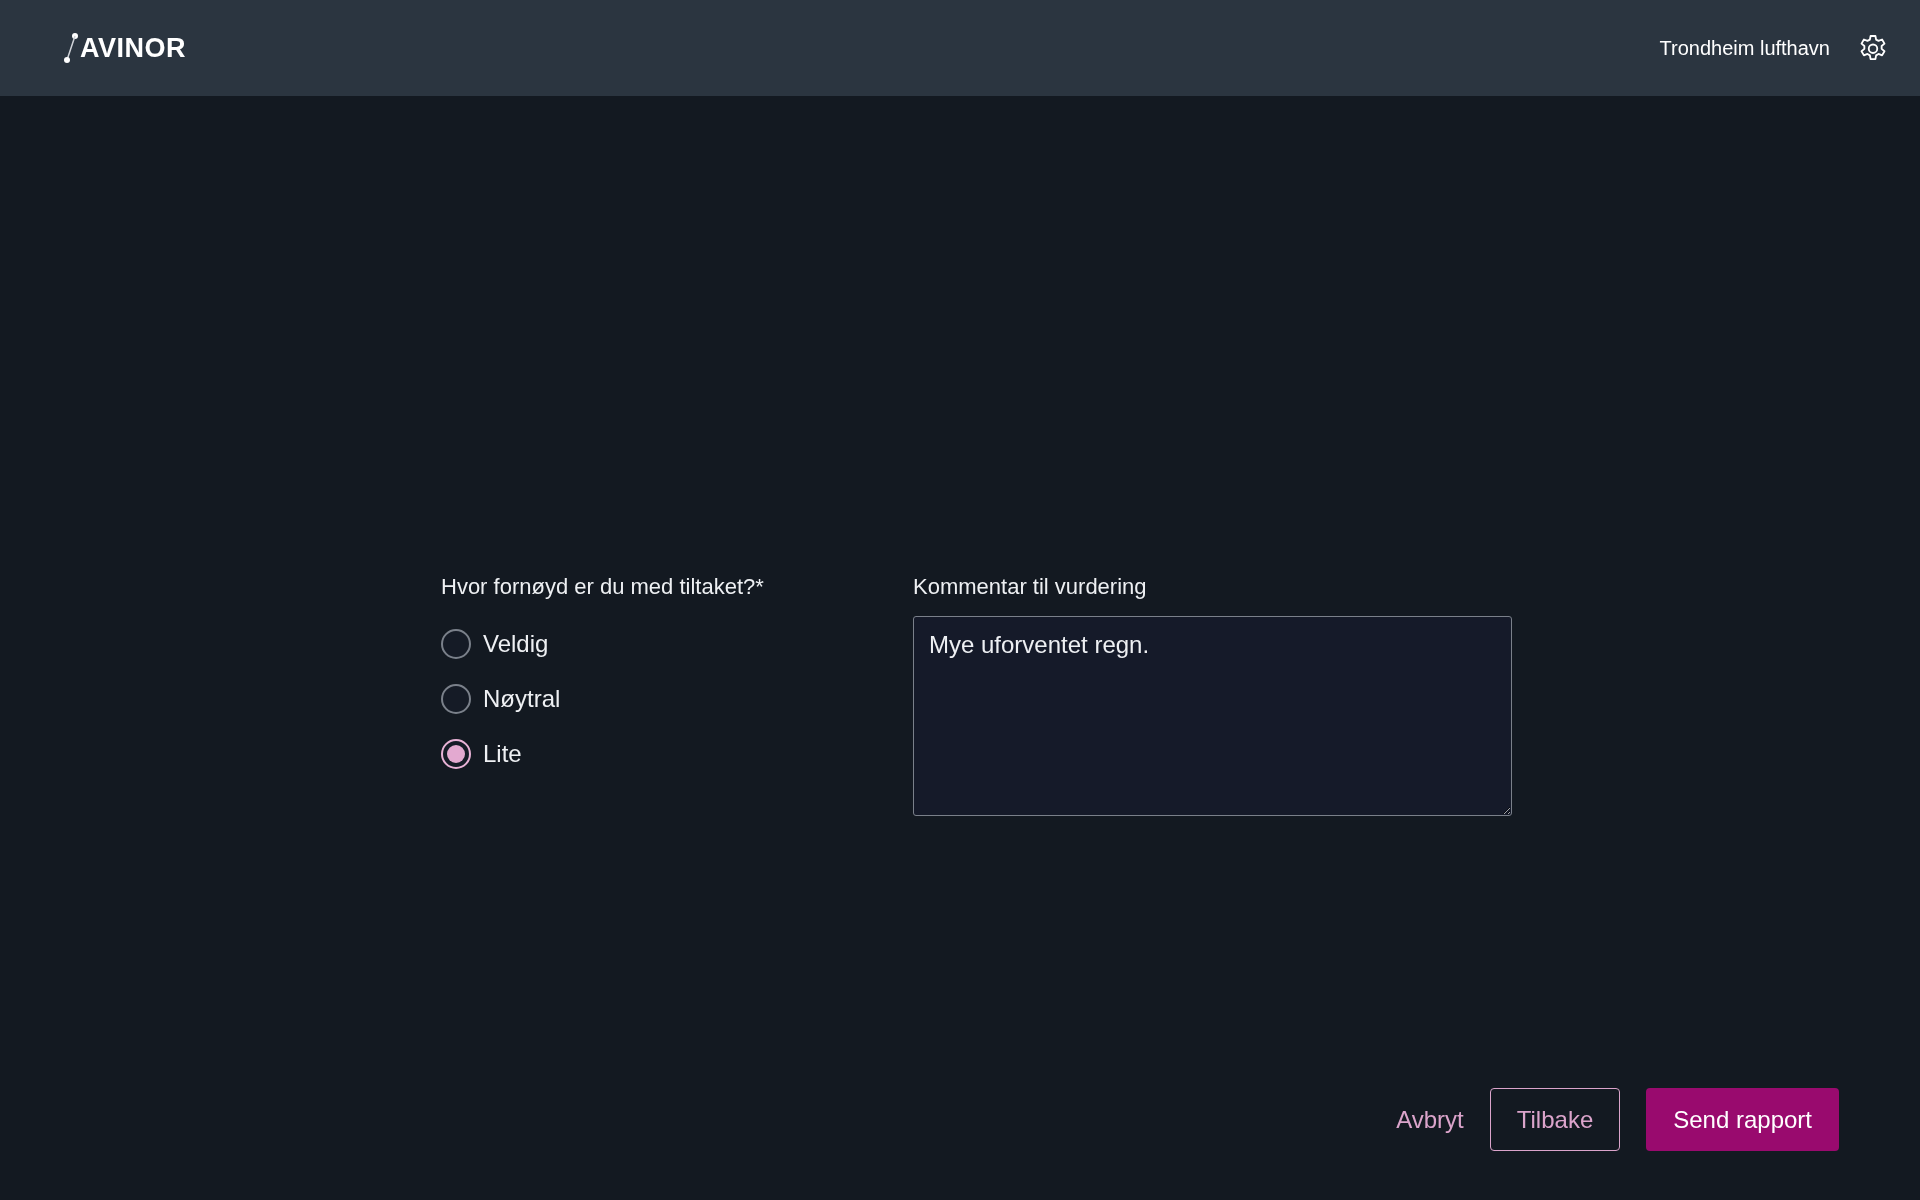  I want to click on logo-icon, so click(71, 48).